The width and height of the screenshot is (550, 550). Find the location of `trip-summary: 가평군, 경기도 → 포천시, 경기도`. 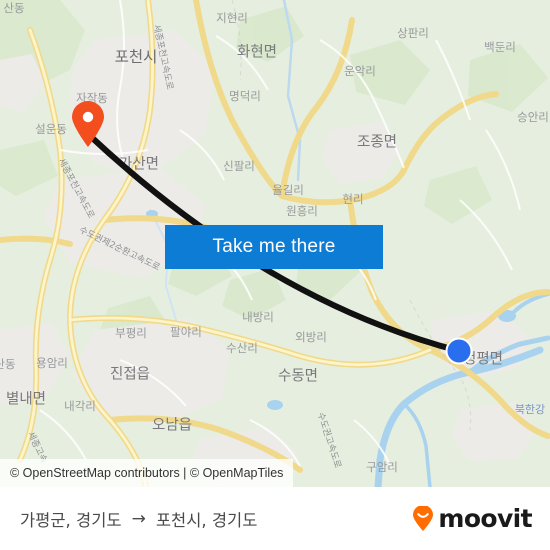

trip-summary: 가평군, 경기도 → 포천시, 경기도 is located at coordinates (138, 519).